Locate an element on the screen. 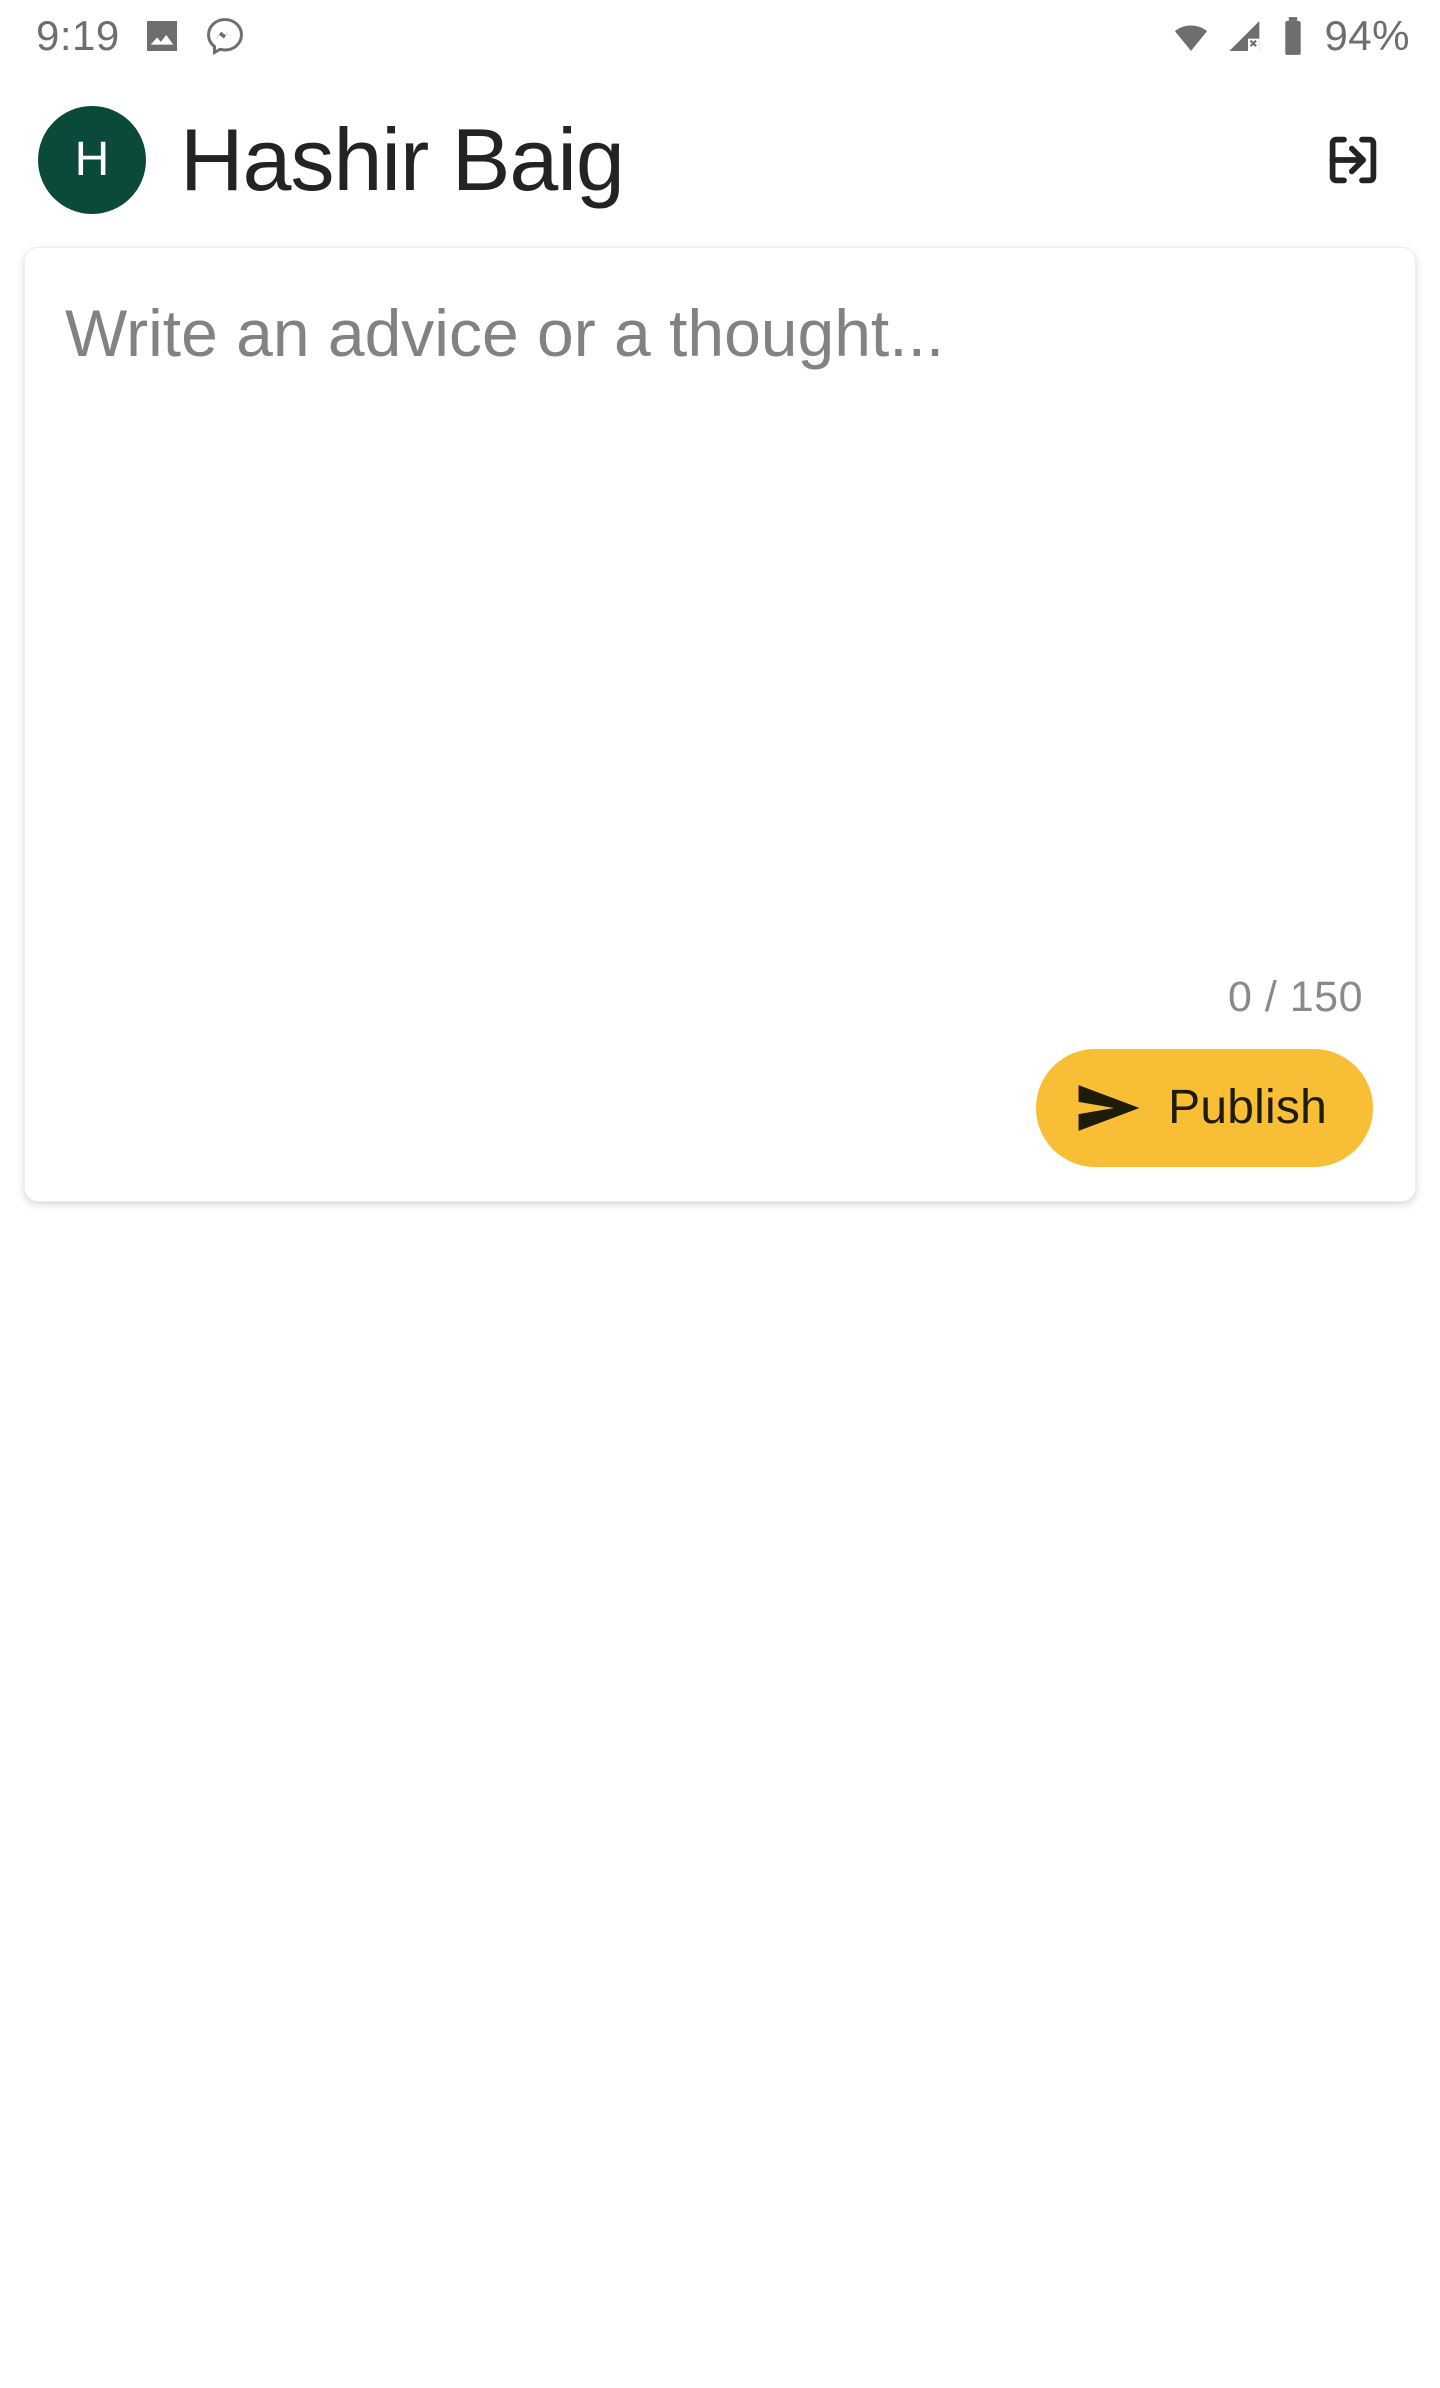  send-icon is located at coordinates (1109, 1108).